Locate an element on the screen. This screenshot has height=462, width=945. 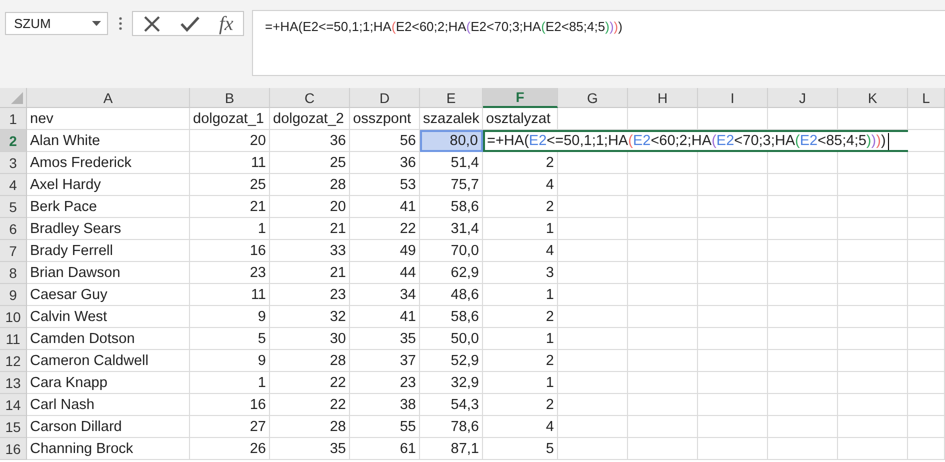
row-header: 7 is located at coordinates (13, 251).